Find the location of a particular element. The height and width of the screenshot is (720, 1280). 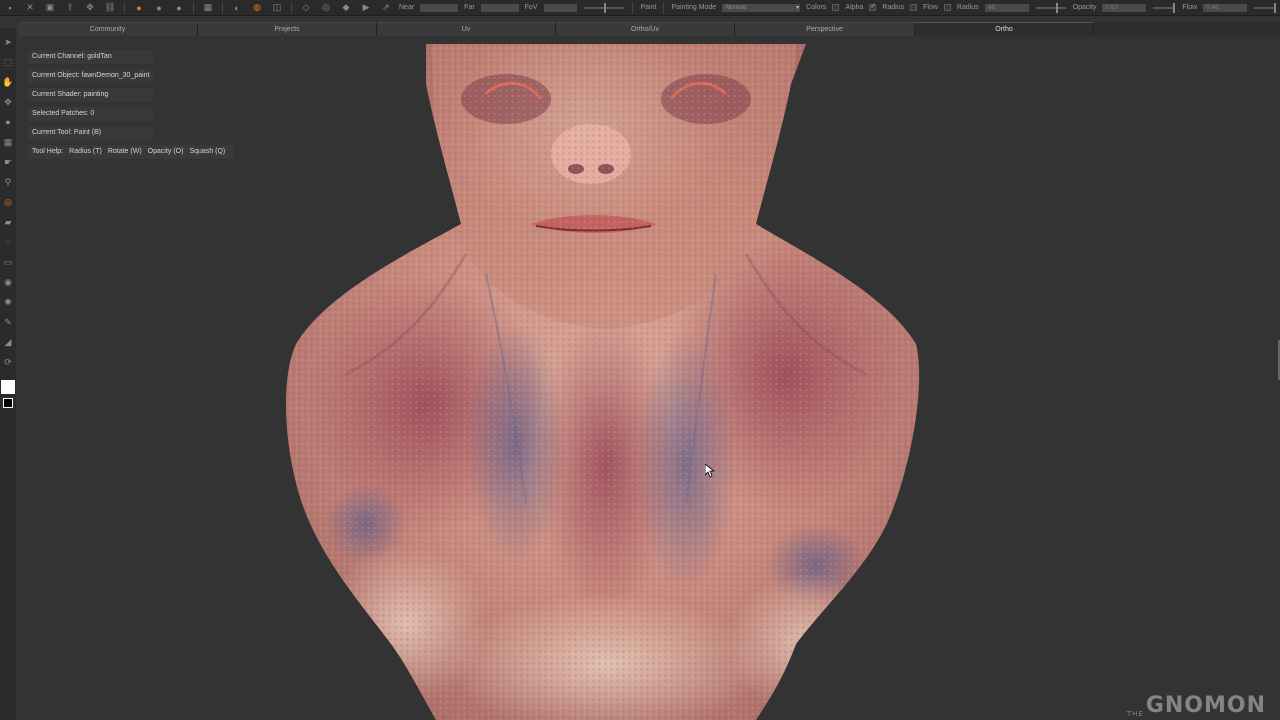

paint-buffer-icon: ◍ is located at coordinates (257, 8).